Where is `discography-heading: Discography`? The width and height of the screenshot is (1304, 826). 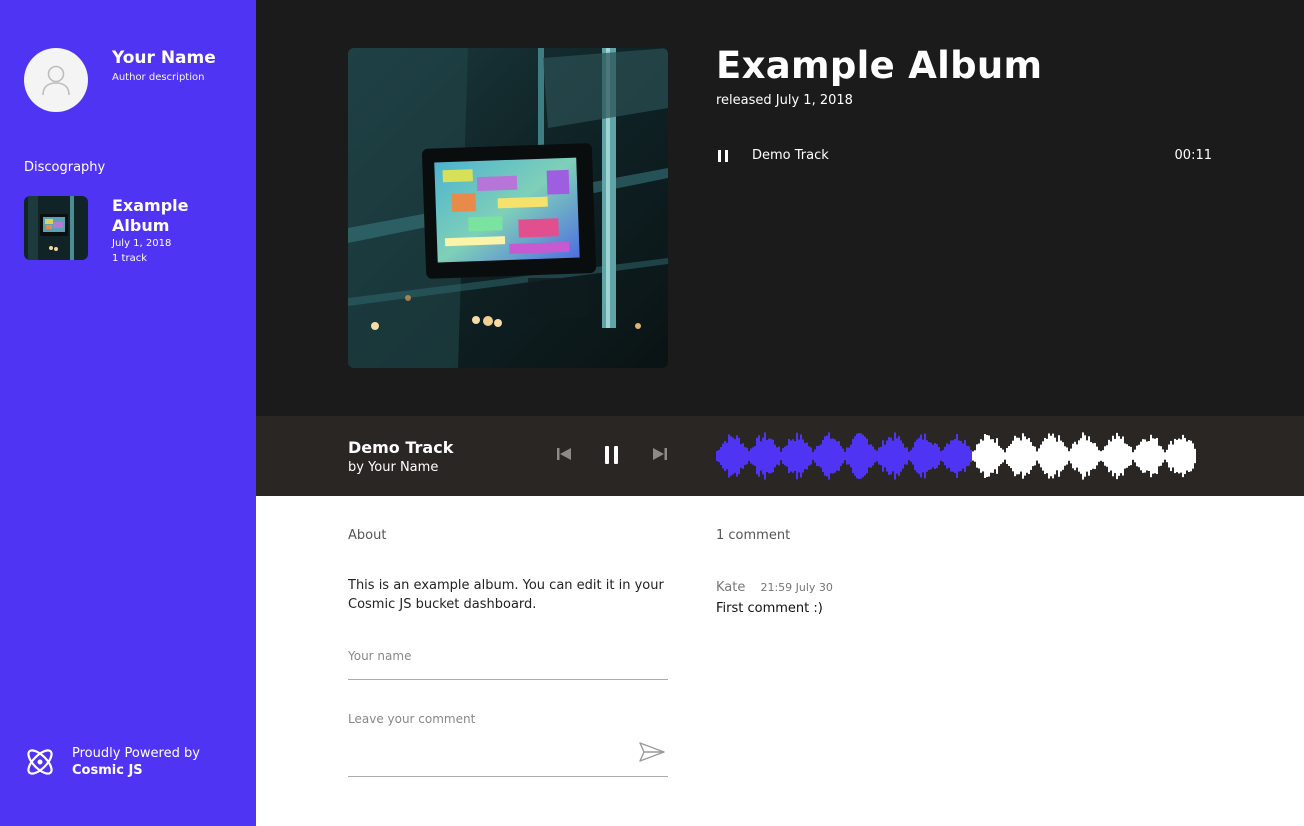
discography-heading: Discography is located at coordinates (65, 167).